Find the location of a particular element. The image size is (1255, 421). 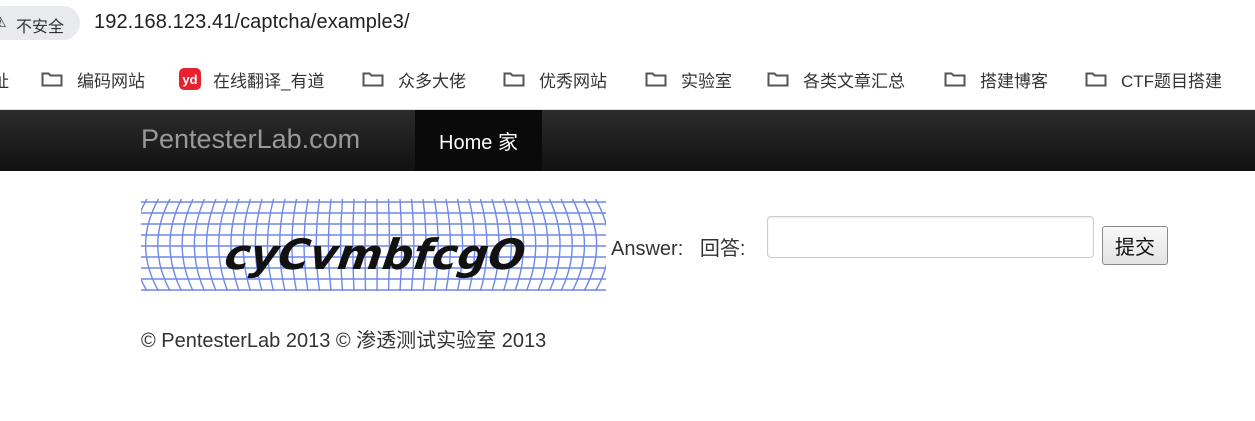

bookmark-item: yd 在线翻译_有道 is located at coordinates (251, 79).